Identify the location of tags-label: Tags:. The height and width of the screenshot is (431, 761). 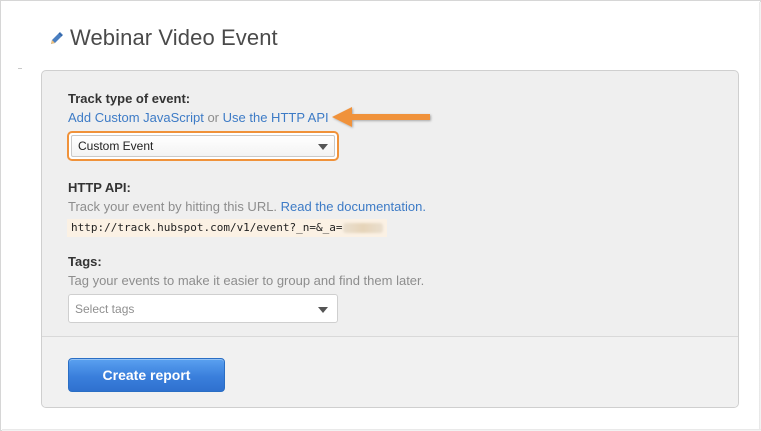
(85, 261).